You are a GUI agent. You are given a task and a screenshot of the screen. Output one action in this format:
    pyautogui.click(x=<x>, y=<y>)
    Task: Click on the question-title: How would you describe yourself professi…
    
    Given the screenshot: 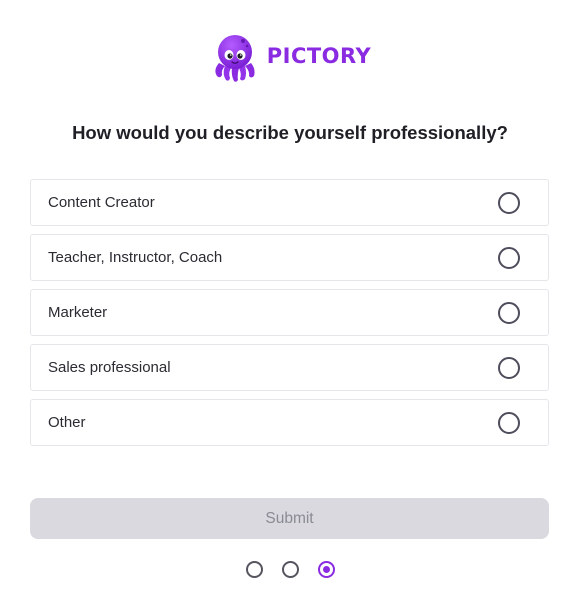 What is the action you would take?
    pyautogui.click(x=290, y=132)
    